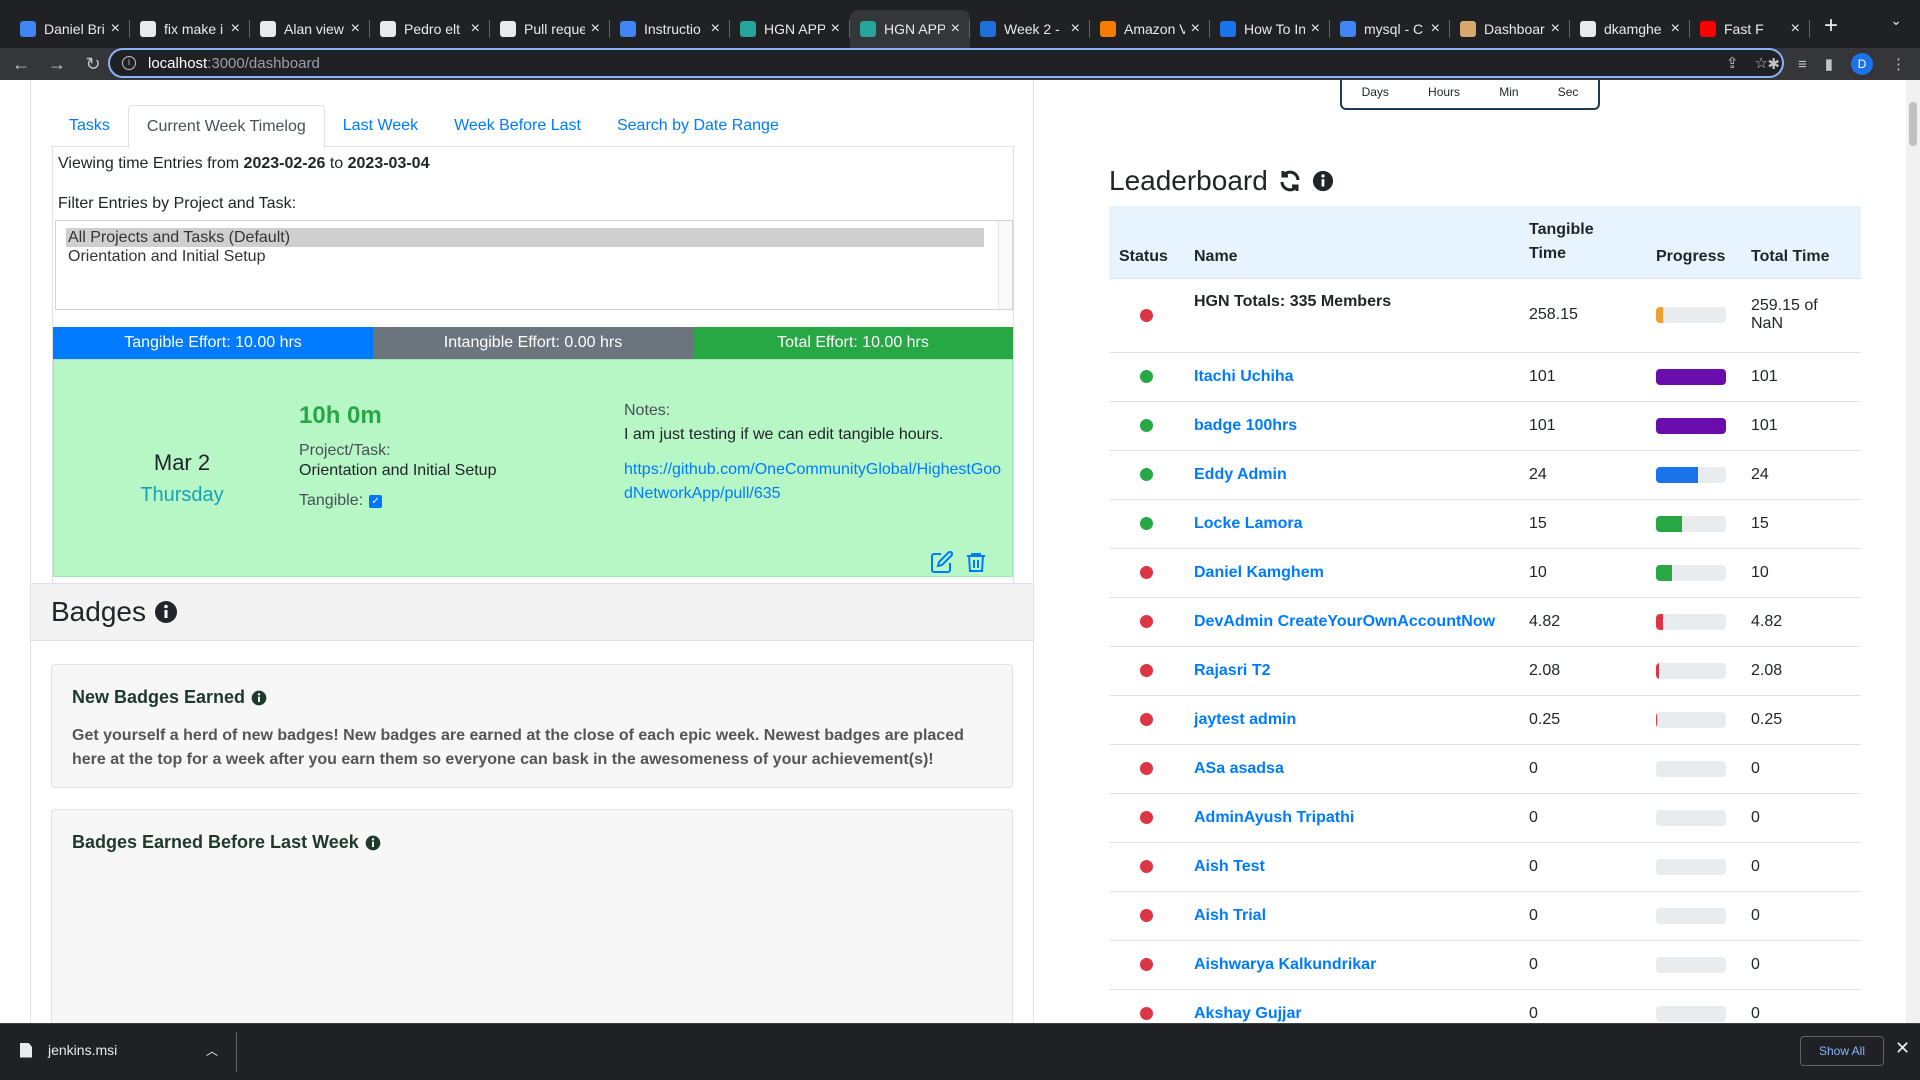 The width and height of the screenshot is (1920, 1080). Describe the element at coordinates (1390, 29) in the screenshot. I see `browser-tab: mysql - C ×` at that location.